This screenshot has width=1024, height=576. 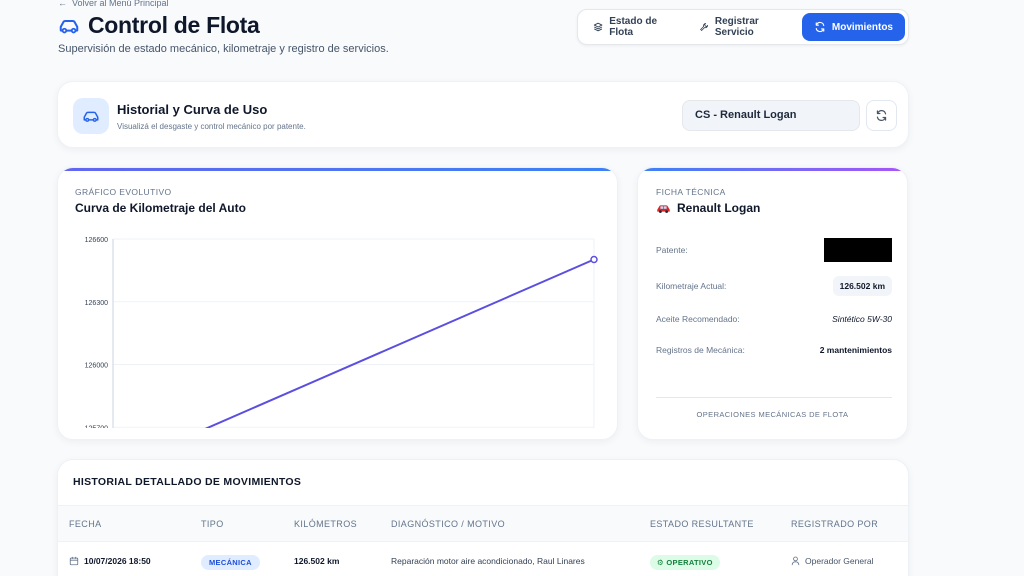 I want to click on row-date: 10/07/2026 18:50, so click(x=110, y=561).